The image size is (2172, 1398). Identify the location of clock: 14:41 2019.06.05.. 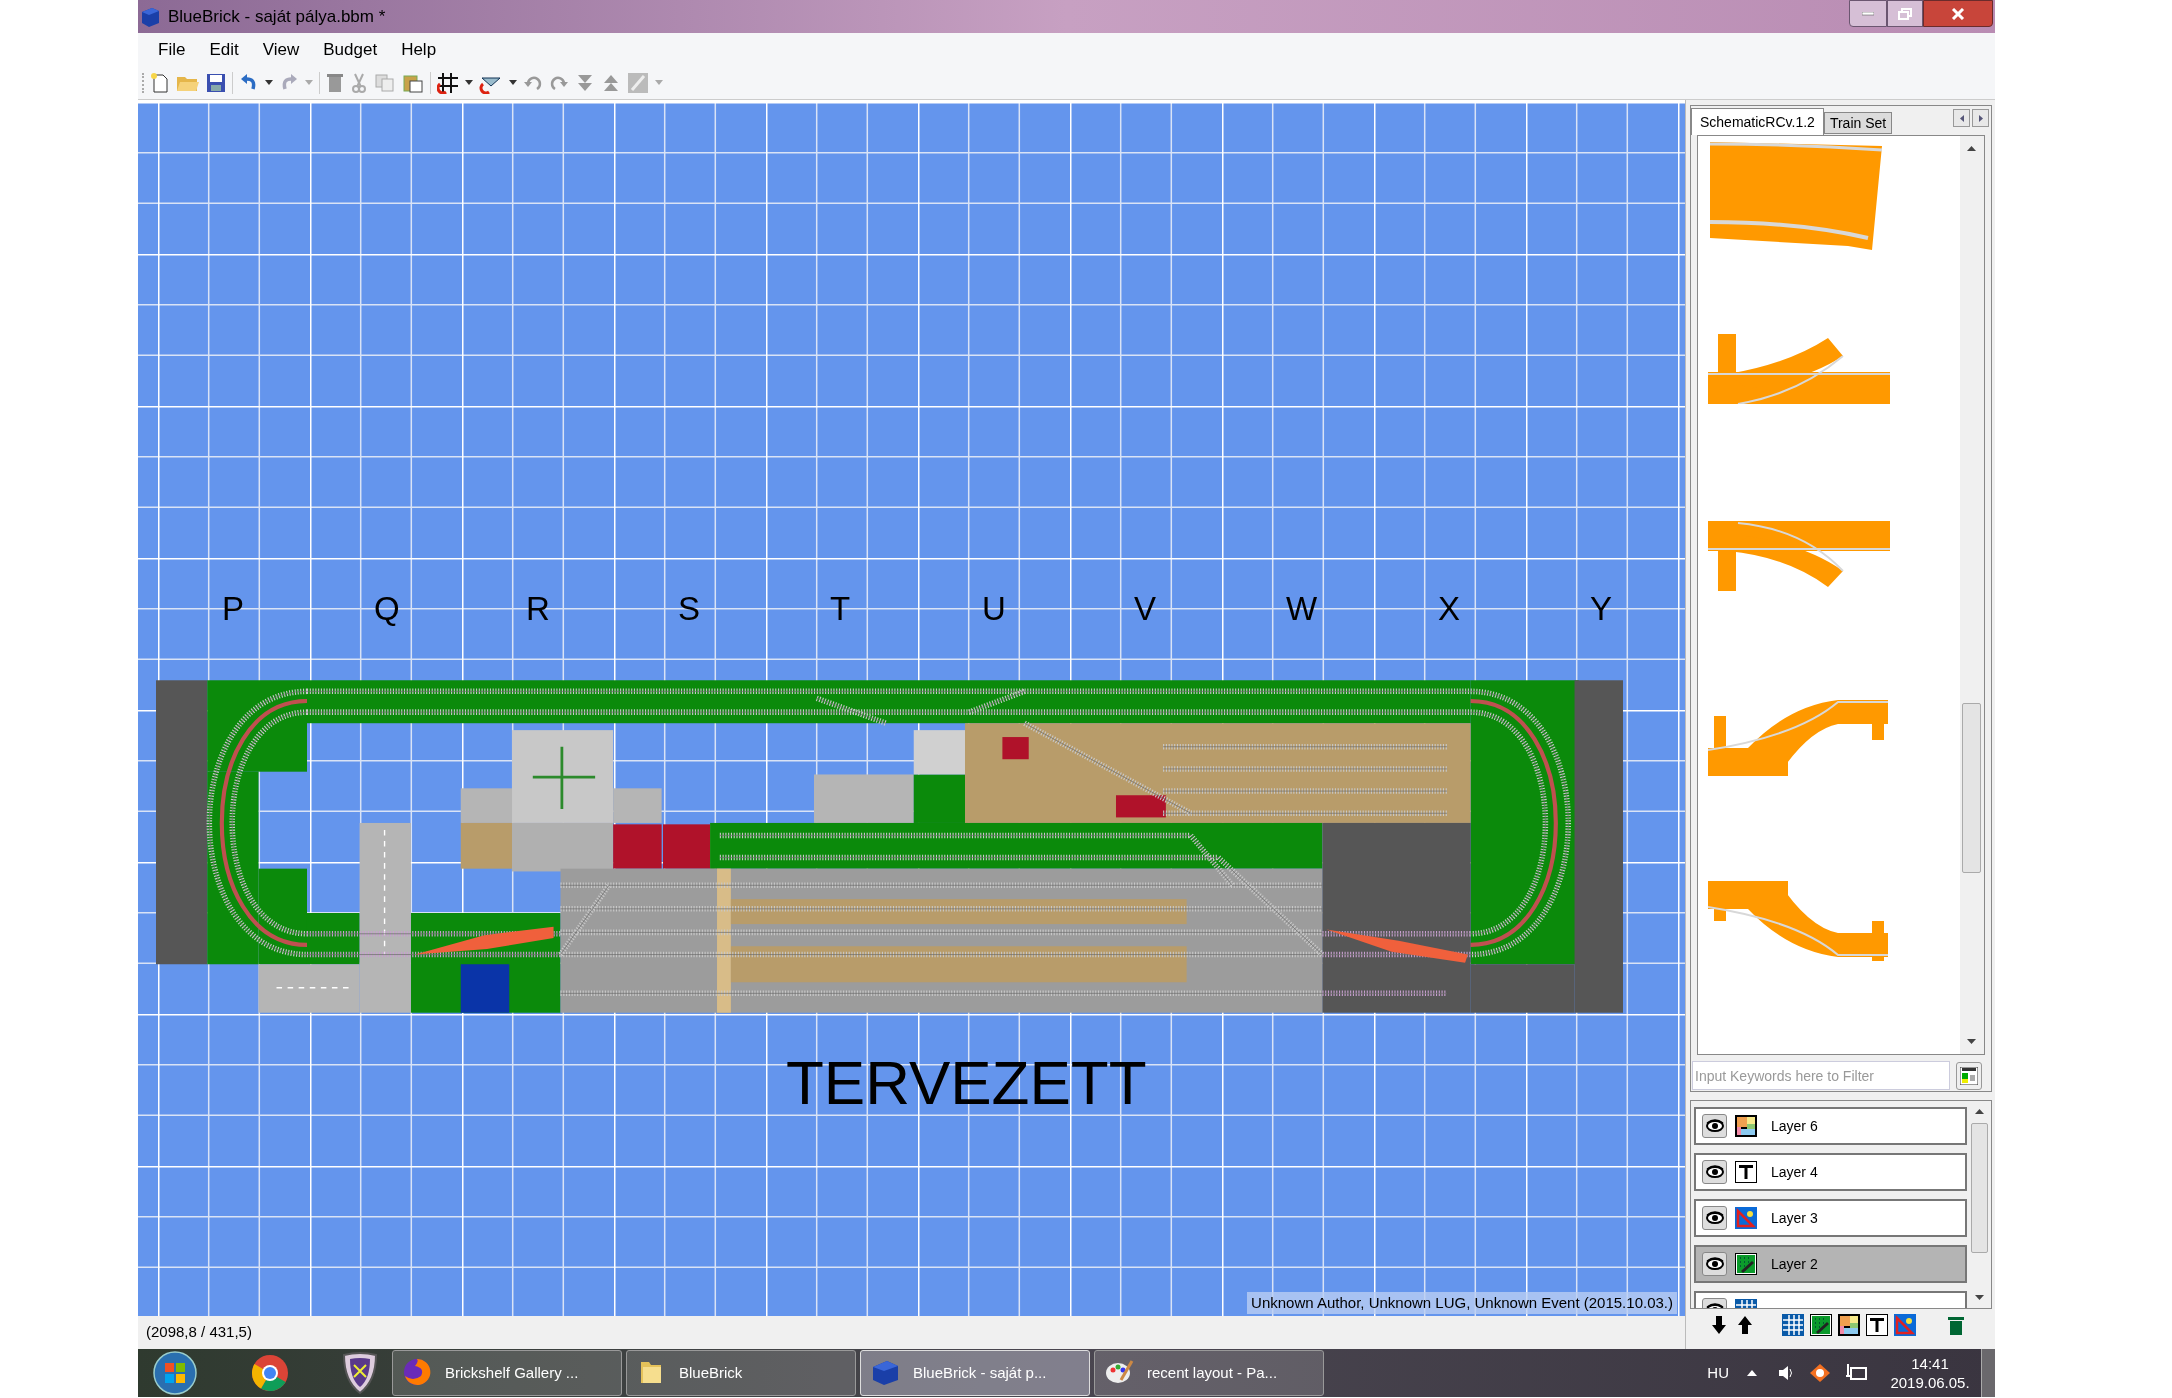
(1930, 1373).